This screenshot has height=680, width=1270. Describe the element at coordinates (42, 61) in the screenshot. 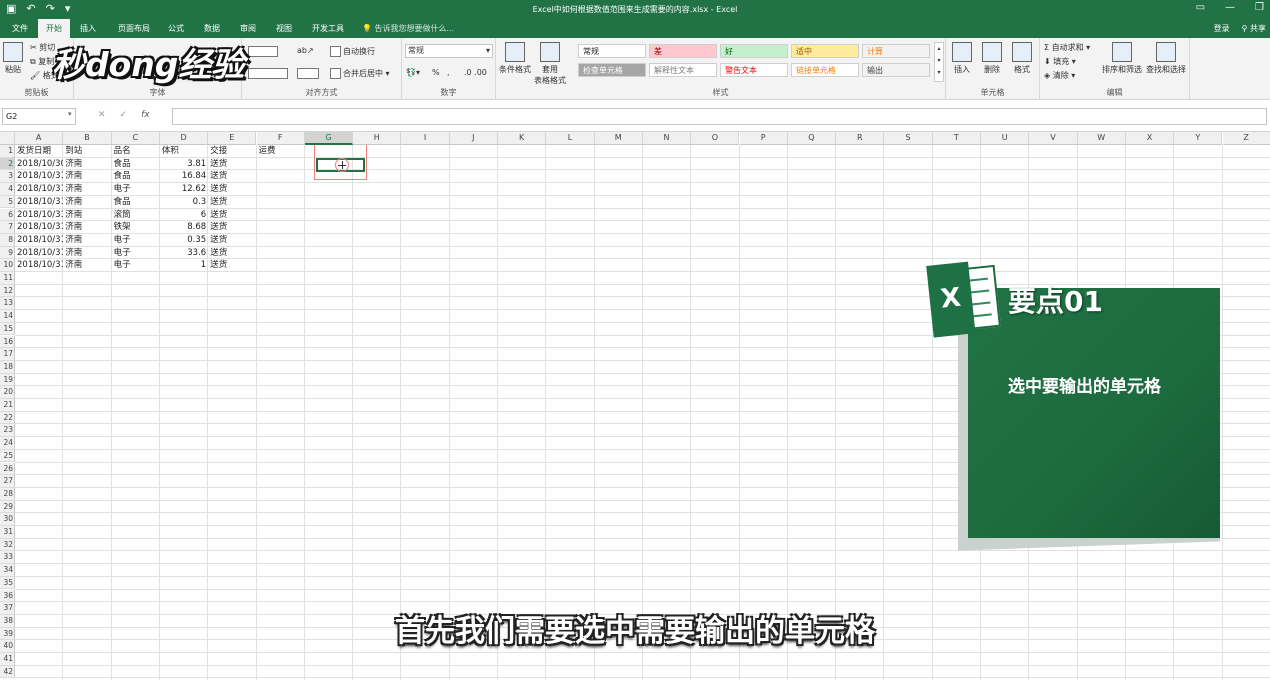

I see `copy-button: ⧉ 复制` at that location.